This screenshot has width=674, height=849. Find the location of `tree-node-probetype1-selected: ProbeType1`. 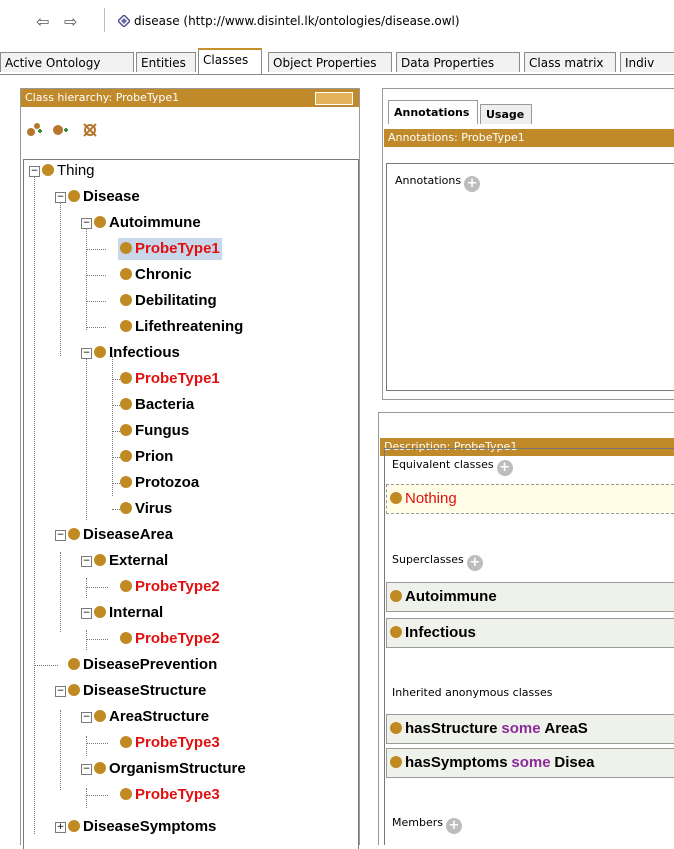

tree-node-probetype1-selected: ProbeType1 is located at coordinates (170, 249).